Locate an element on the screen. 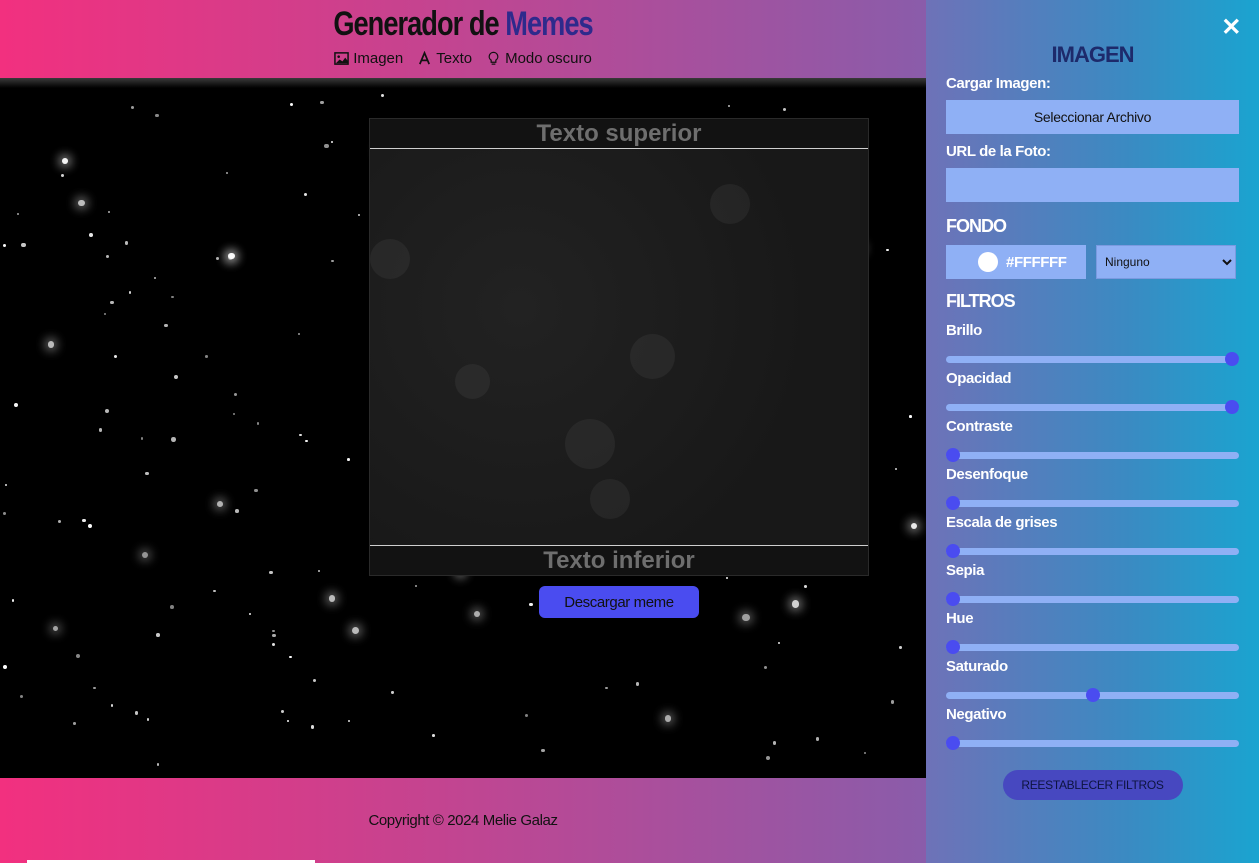 The height and width of the screenshot is (863, 1259). fondo-row: #FFFFFF Ninguno is located at coordinates (1092, 262).